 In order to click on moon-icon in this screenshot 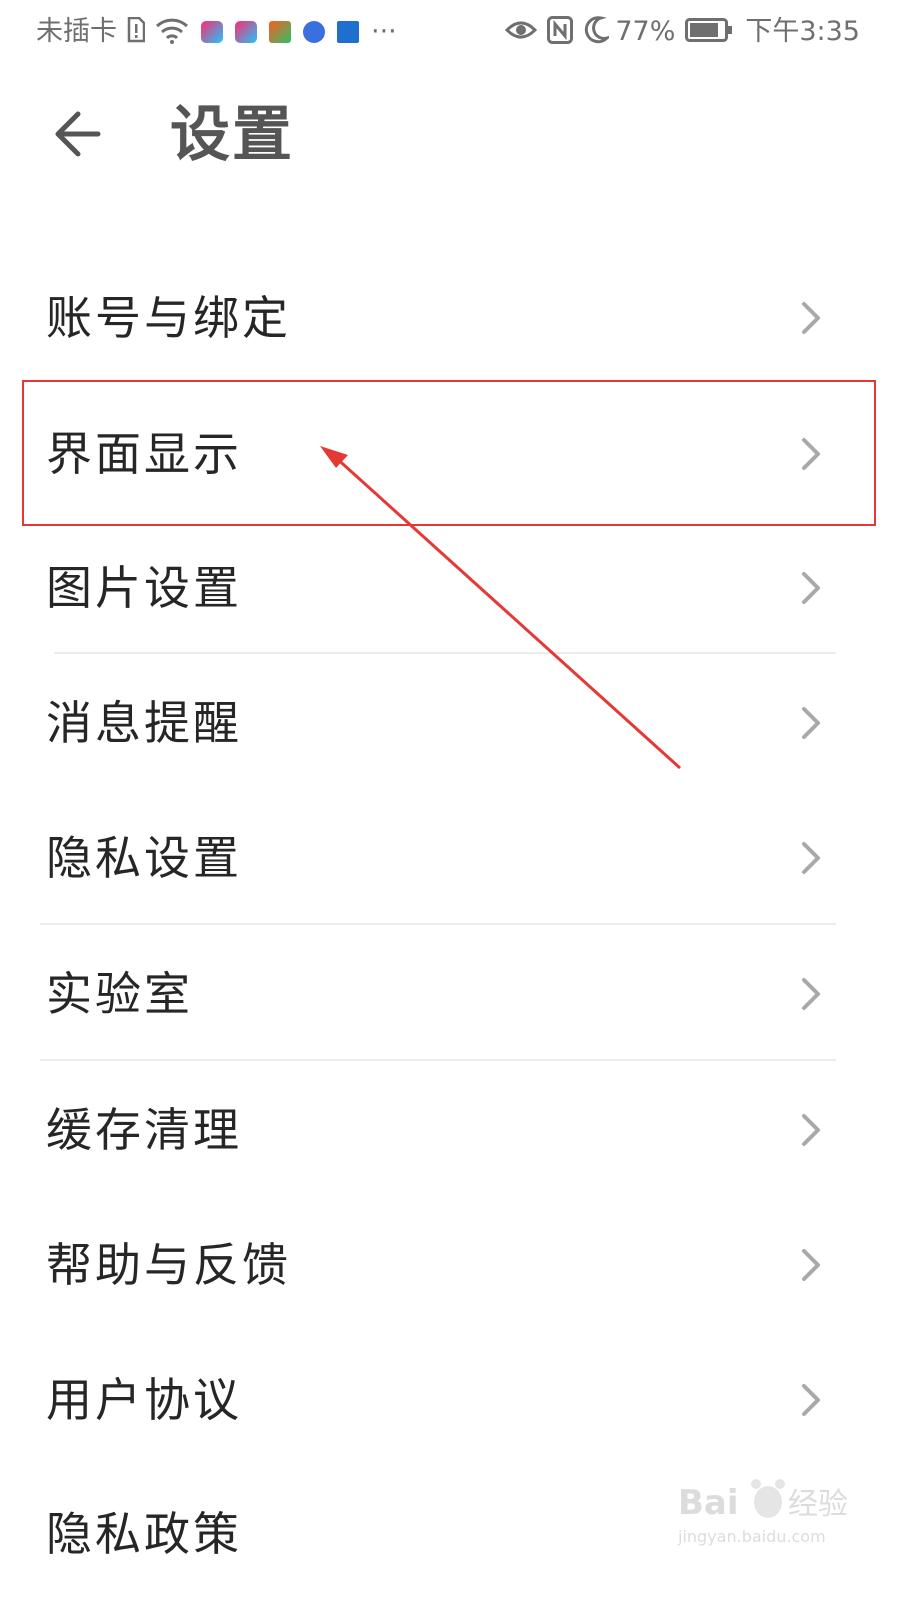, I will do `click(598, 32)`.